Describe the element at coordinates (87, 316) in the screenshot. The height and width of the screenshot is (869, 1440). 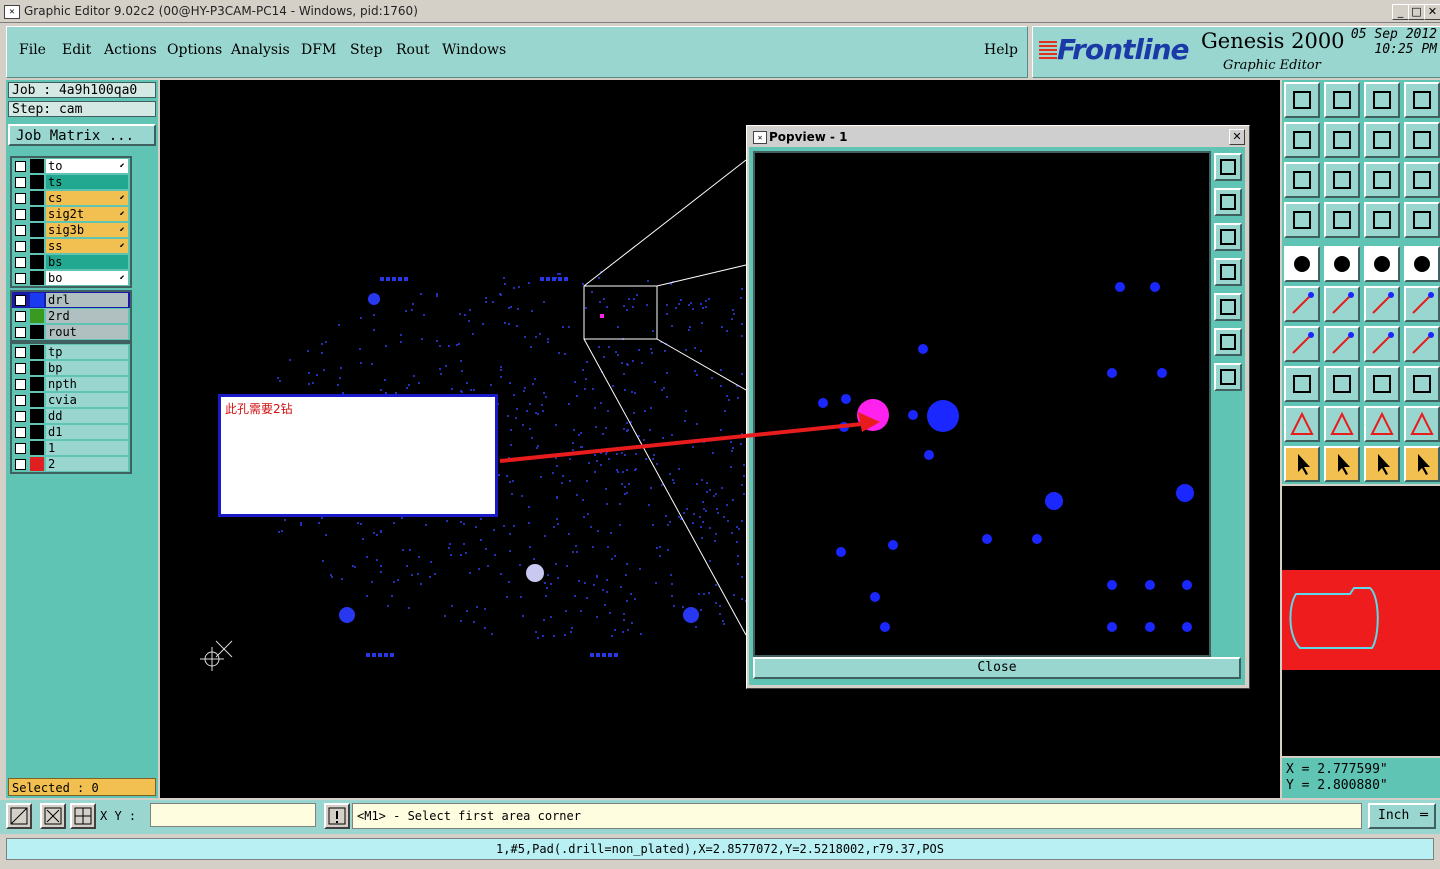
I see `layer-name: 2rd` at that location.